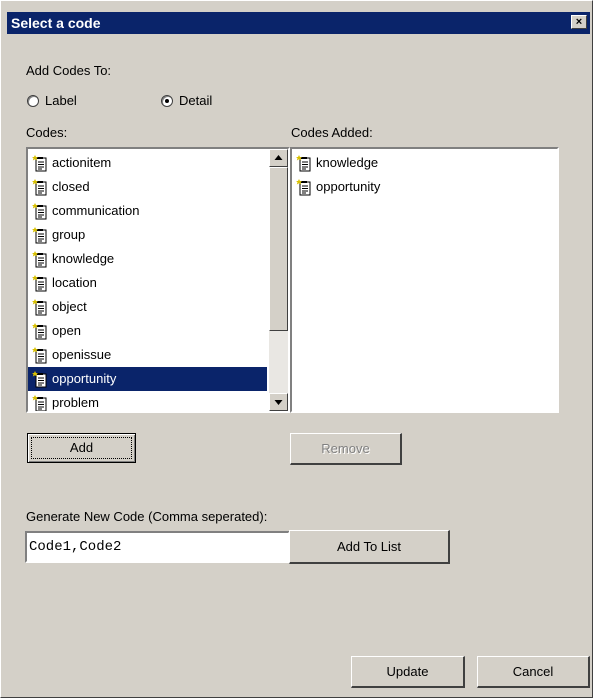 This screenshot has height=698, width=593. What do you see at coordinates (278, 249) in the screenshot?
I see `scroll-thumb` at bounding box center [278, 249].